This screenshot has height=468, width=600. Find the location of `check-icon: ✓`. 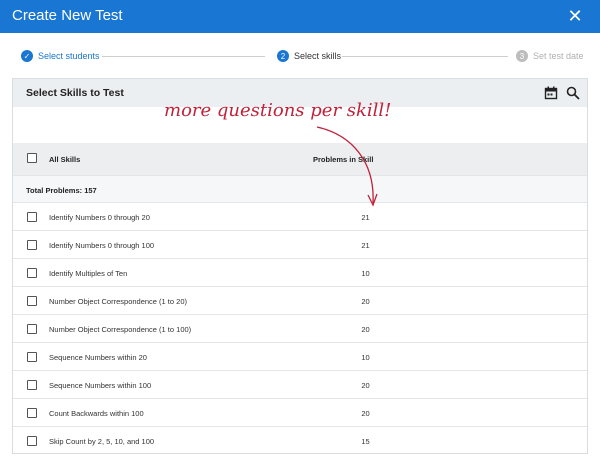

check-icon: ✓ is located at coordinates (27, 56).